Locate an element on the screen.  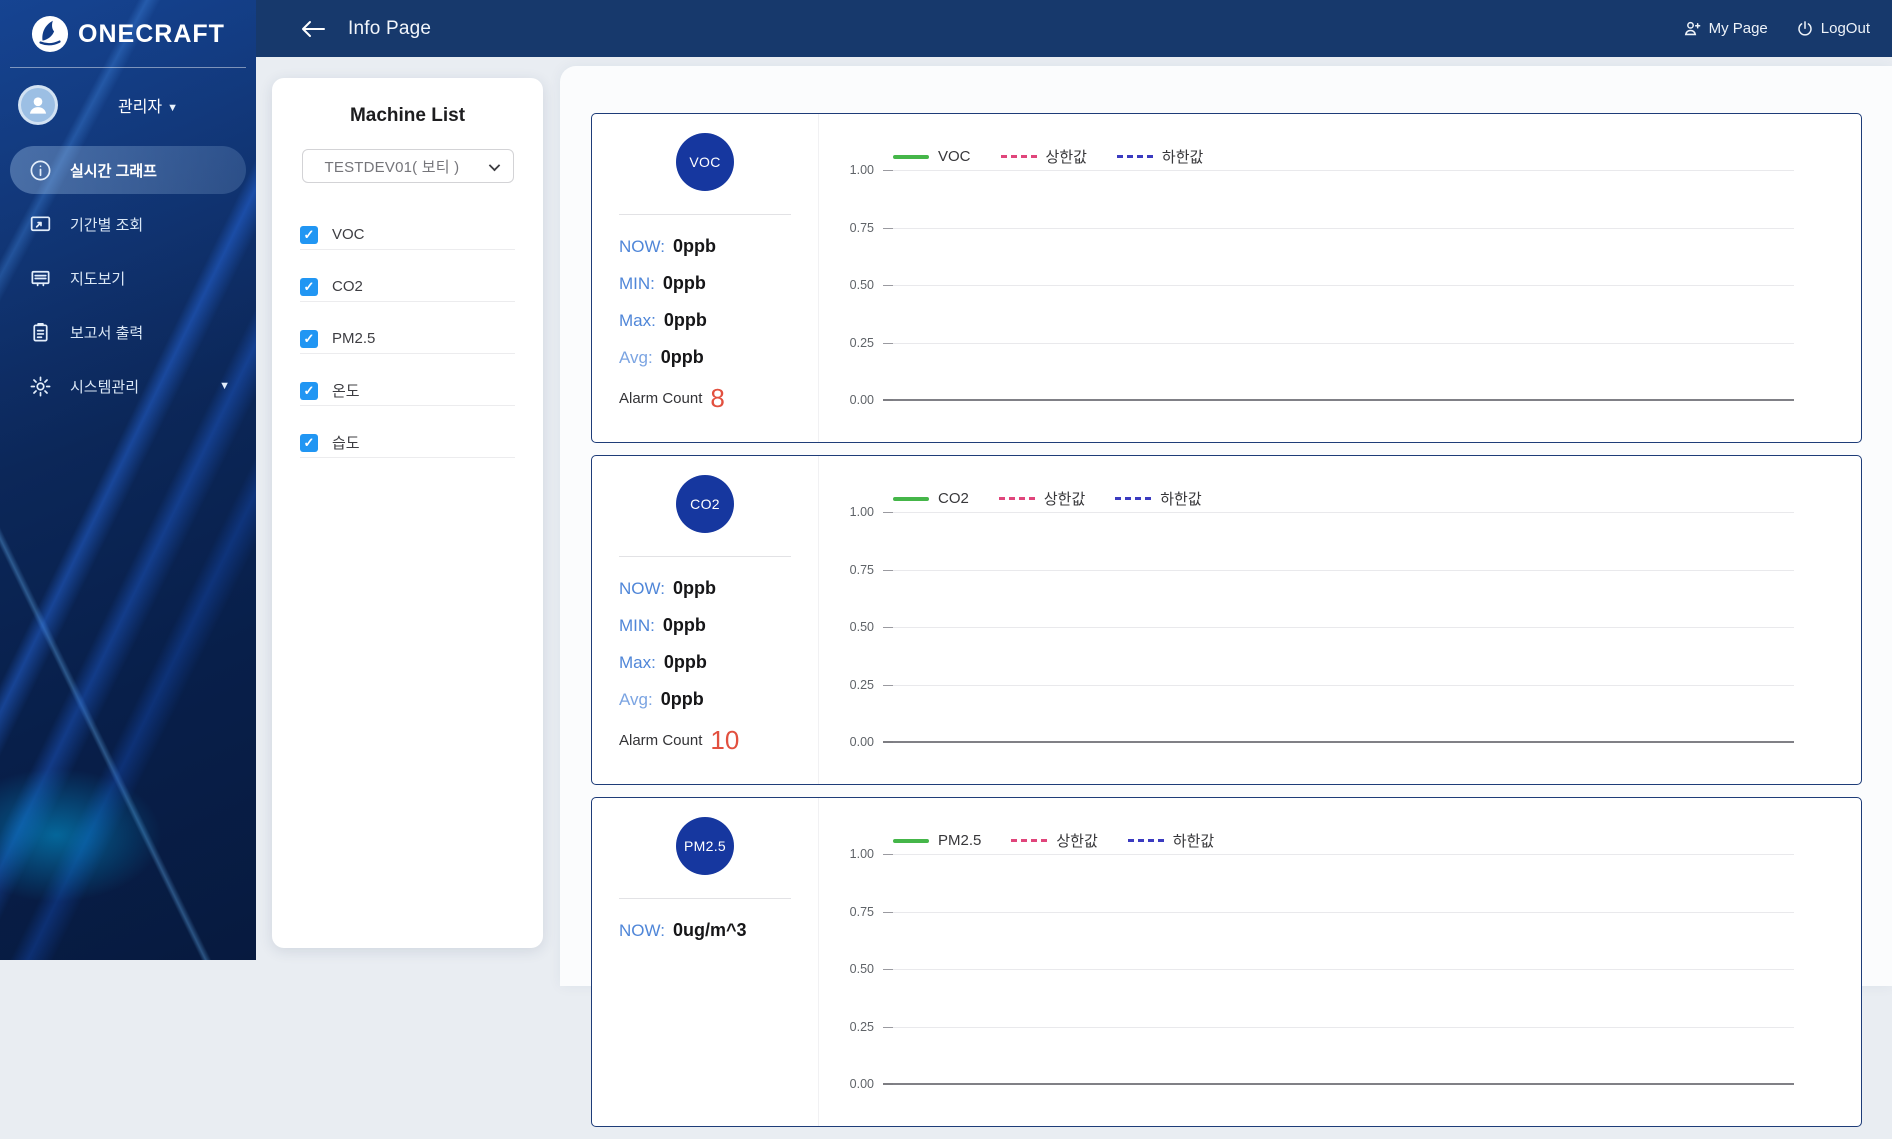
device-select: TESTDEV01( 보티 ) is located at coordinates (407, 166).